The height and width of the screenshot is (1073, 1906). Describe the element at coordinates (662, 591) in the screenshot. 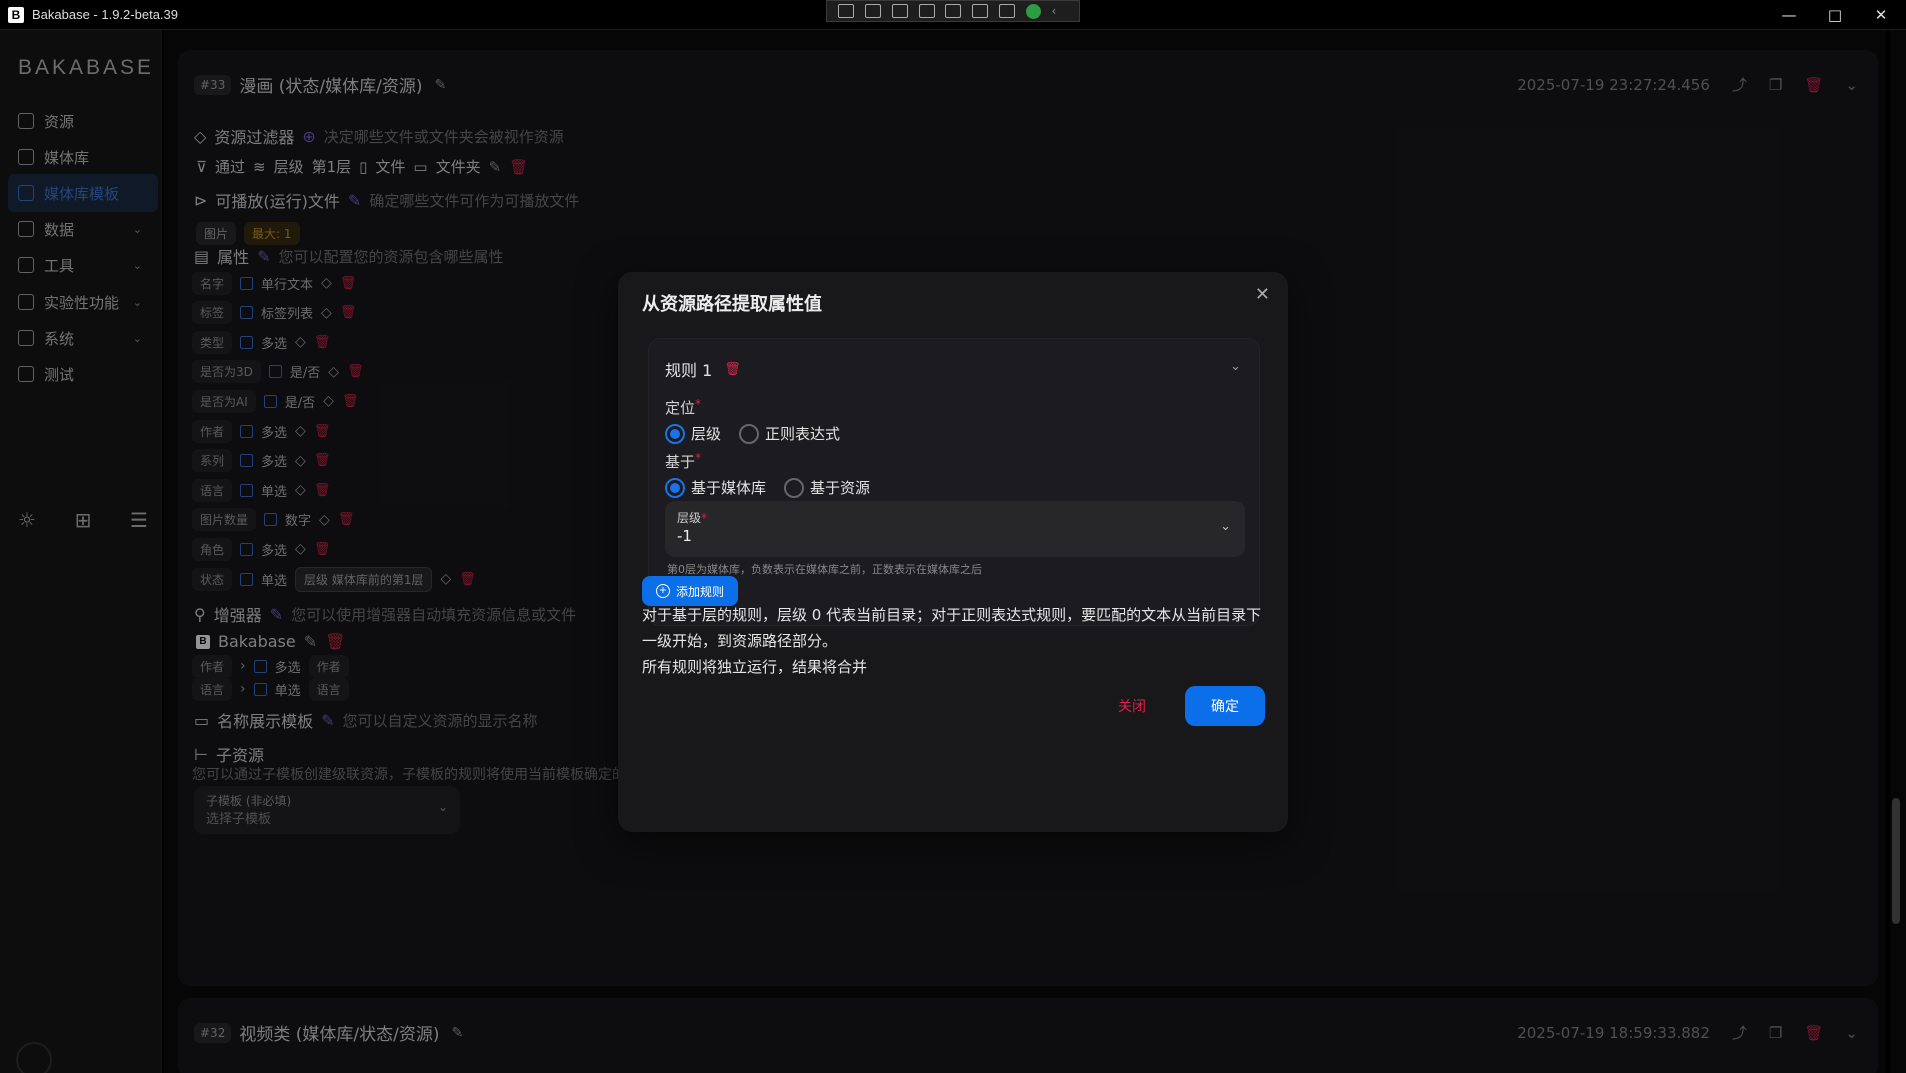

I see `plus-circle-icon: +` at that location.